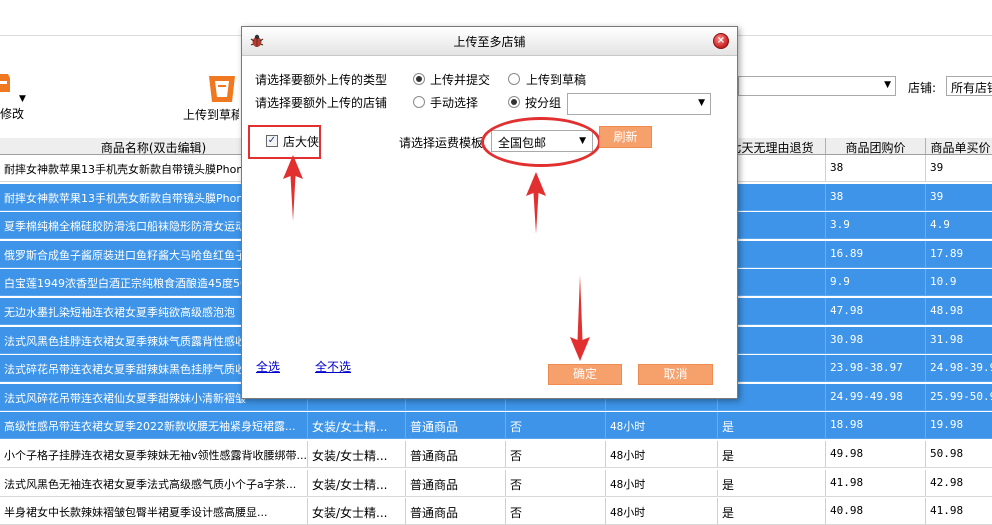 The width and height of the screenshot is (992, 525). Describe the element at coordinates (959, 225) in the screenshot. I see `single-price-cell: 4.9` at that location.